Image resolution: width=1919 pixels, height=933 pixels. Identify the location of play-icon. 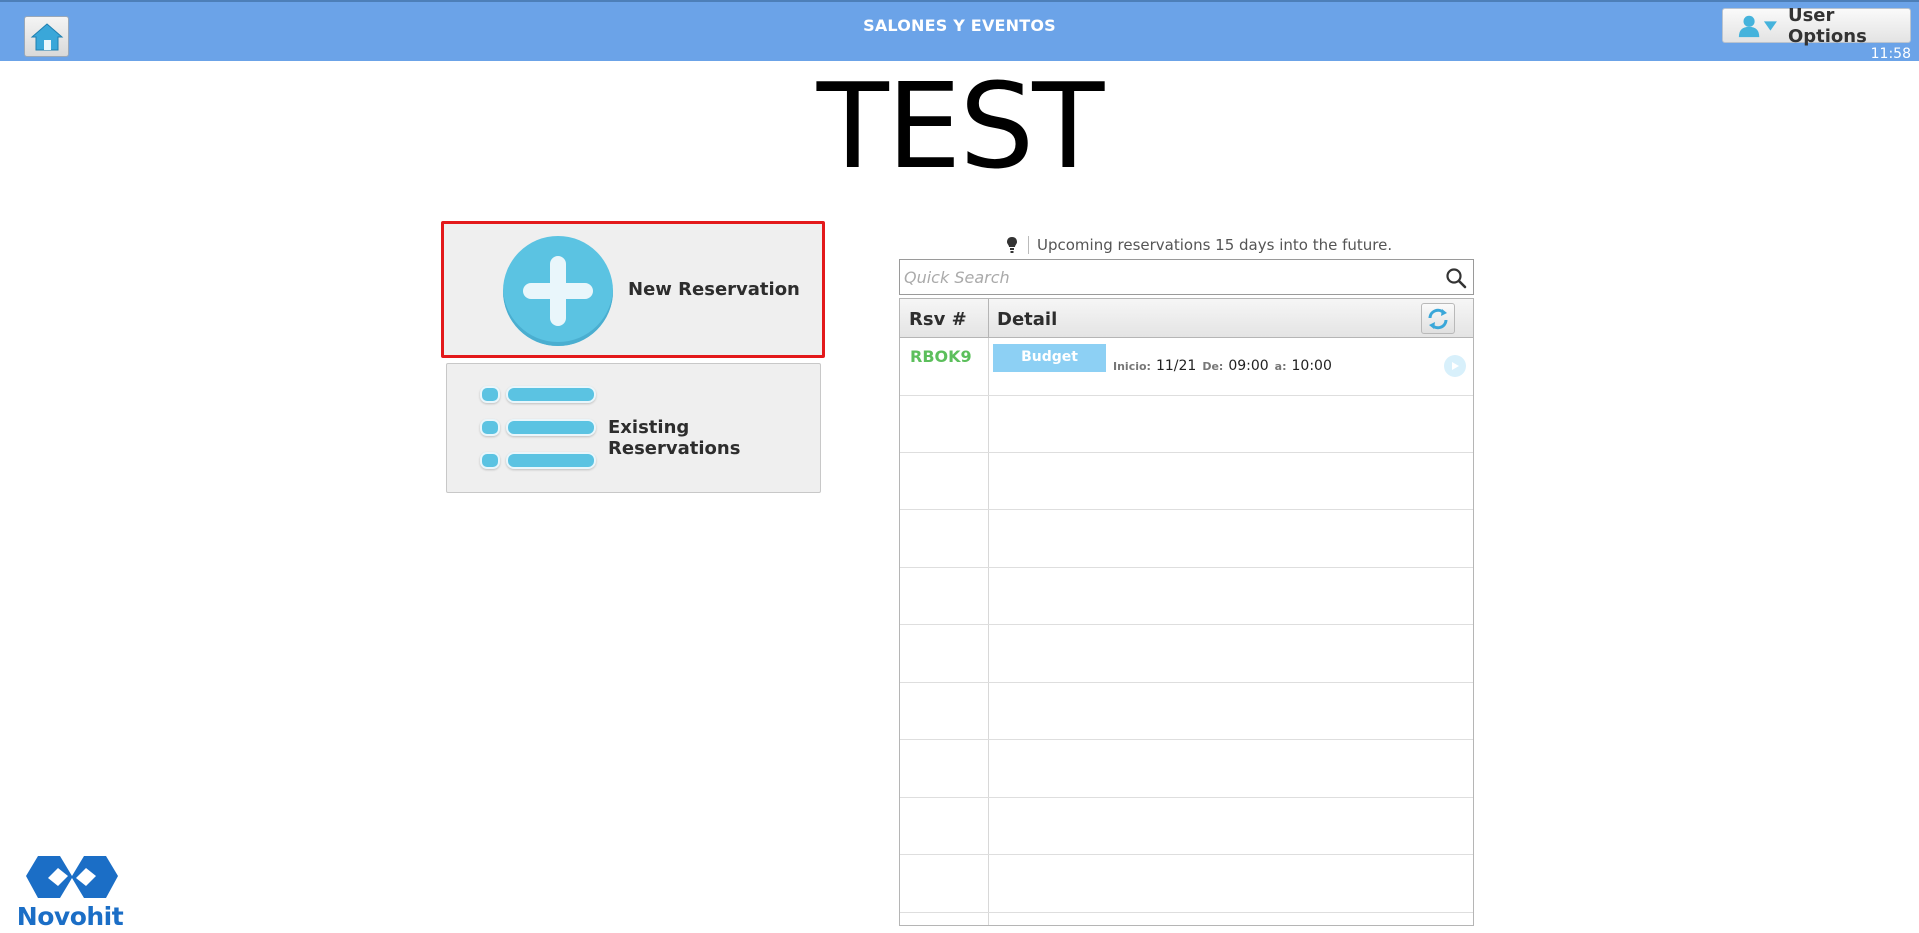
(1455, 366).